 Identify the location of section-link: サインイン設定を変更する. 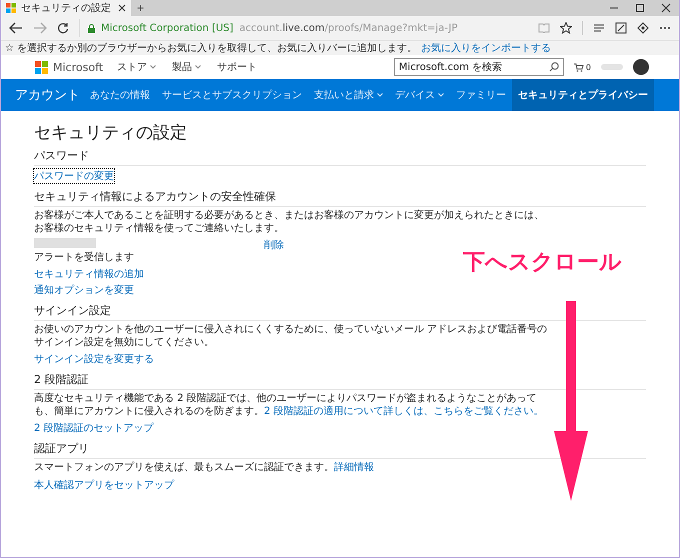
(94, 359).